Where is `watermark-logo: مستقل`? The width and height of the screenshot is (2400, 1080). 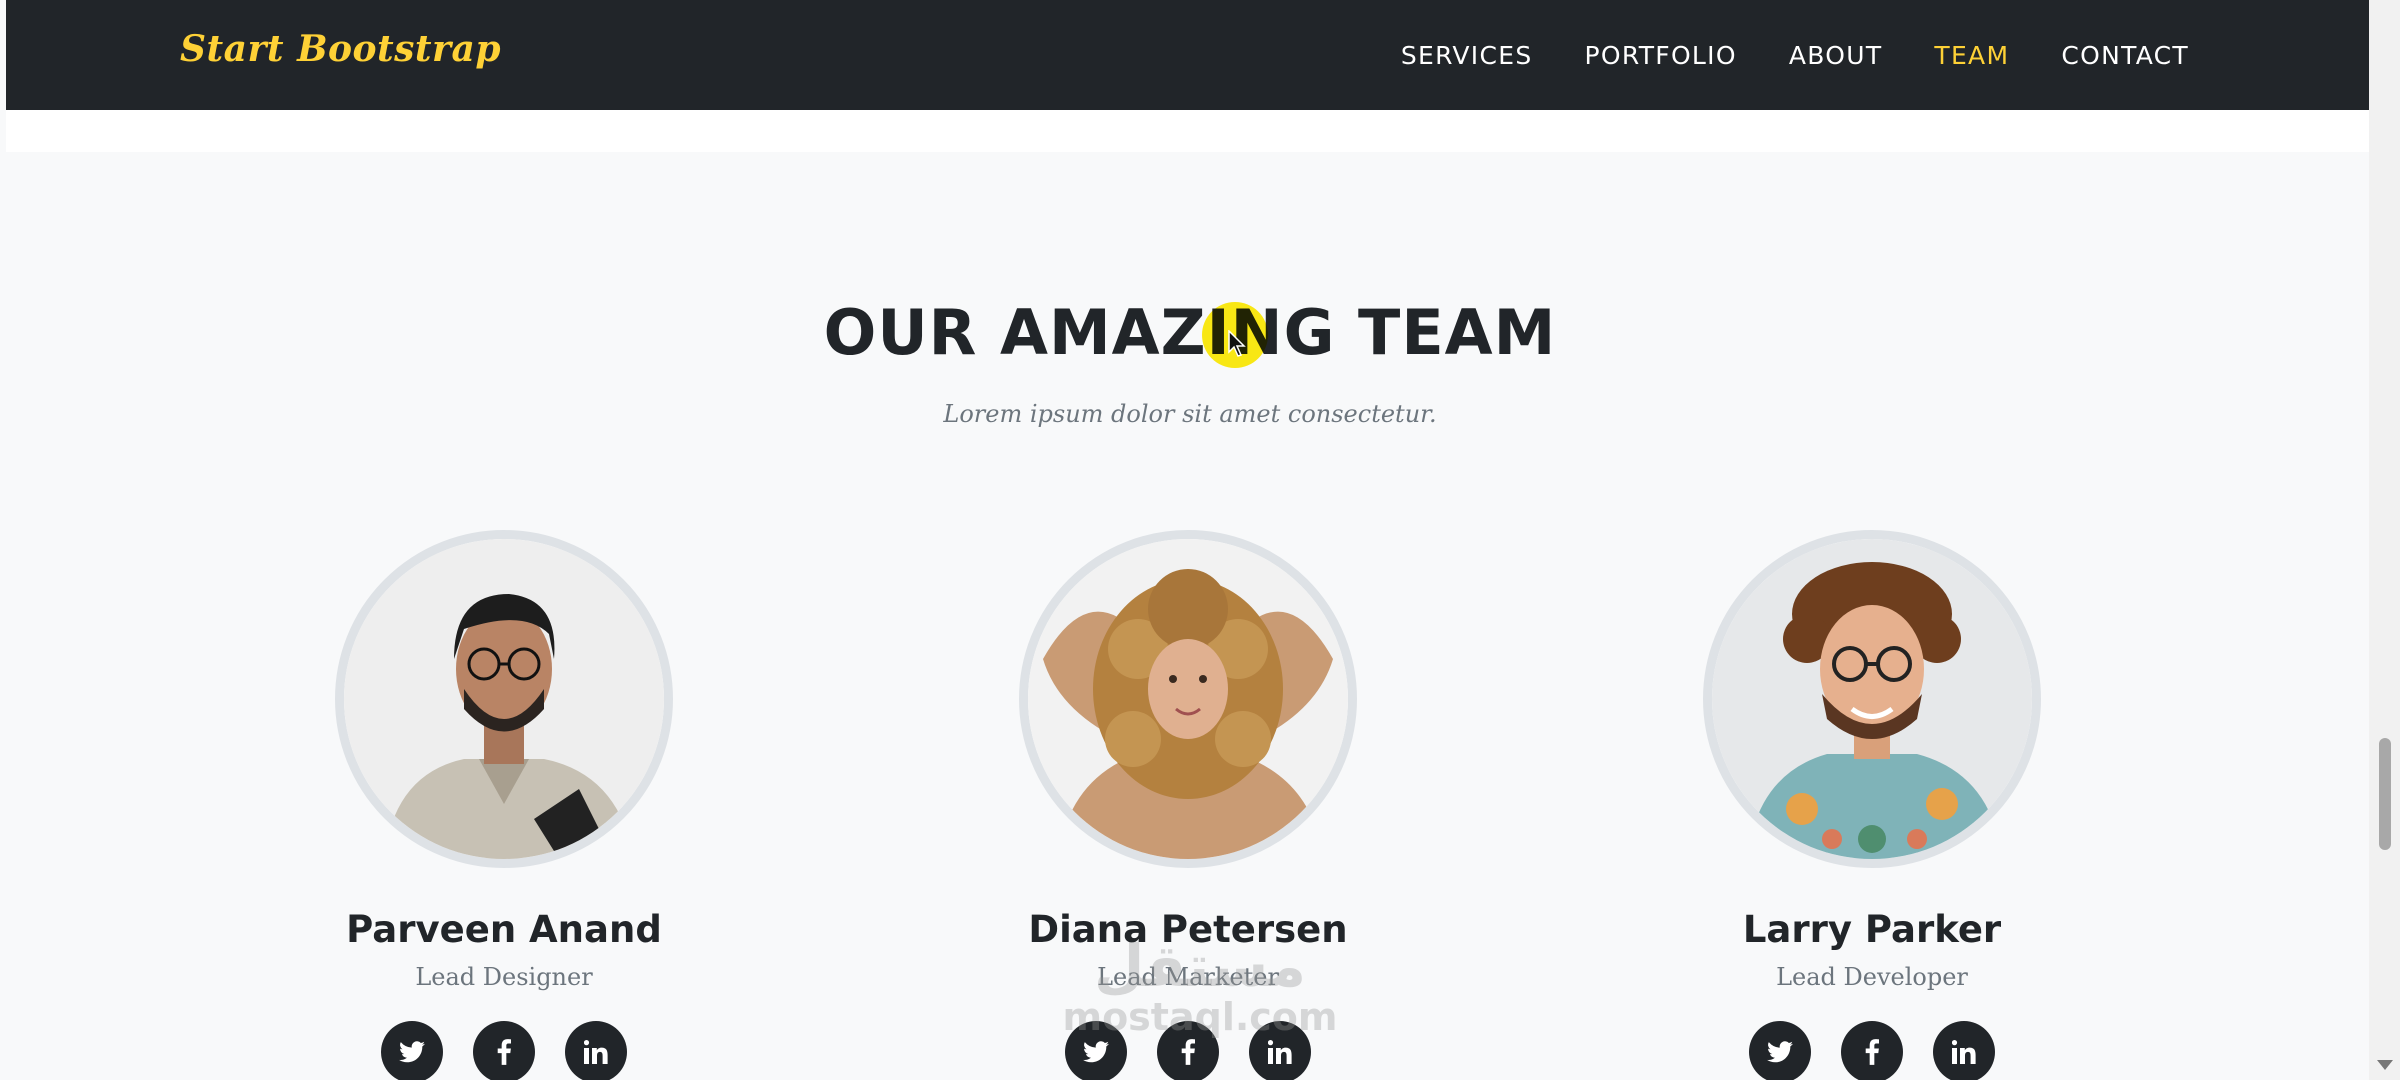 watermark-logo: مستقل is located at coordinates (1200, 966).